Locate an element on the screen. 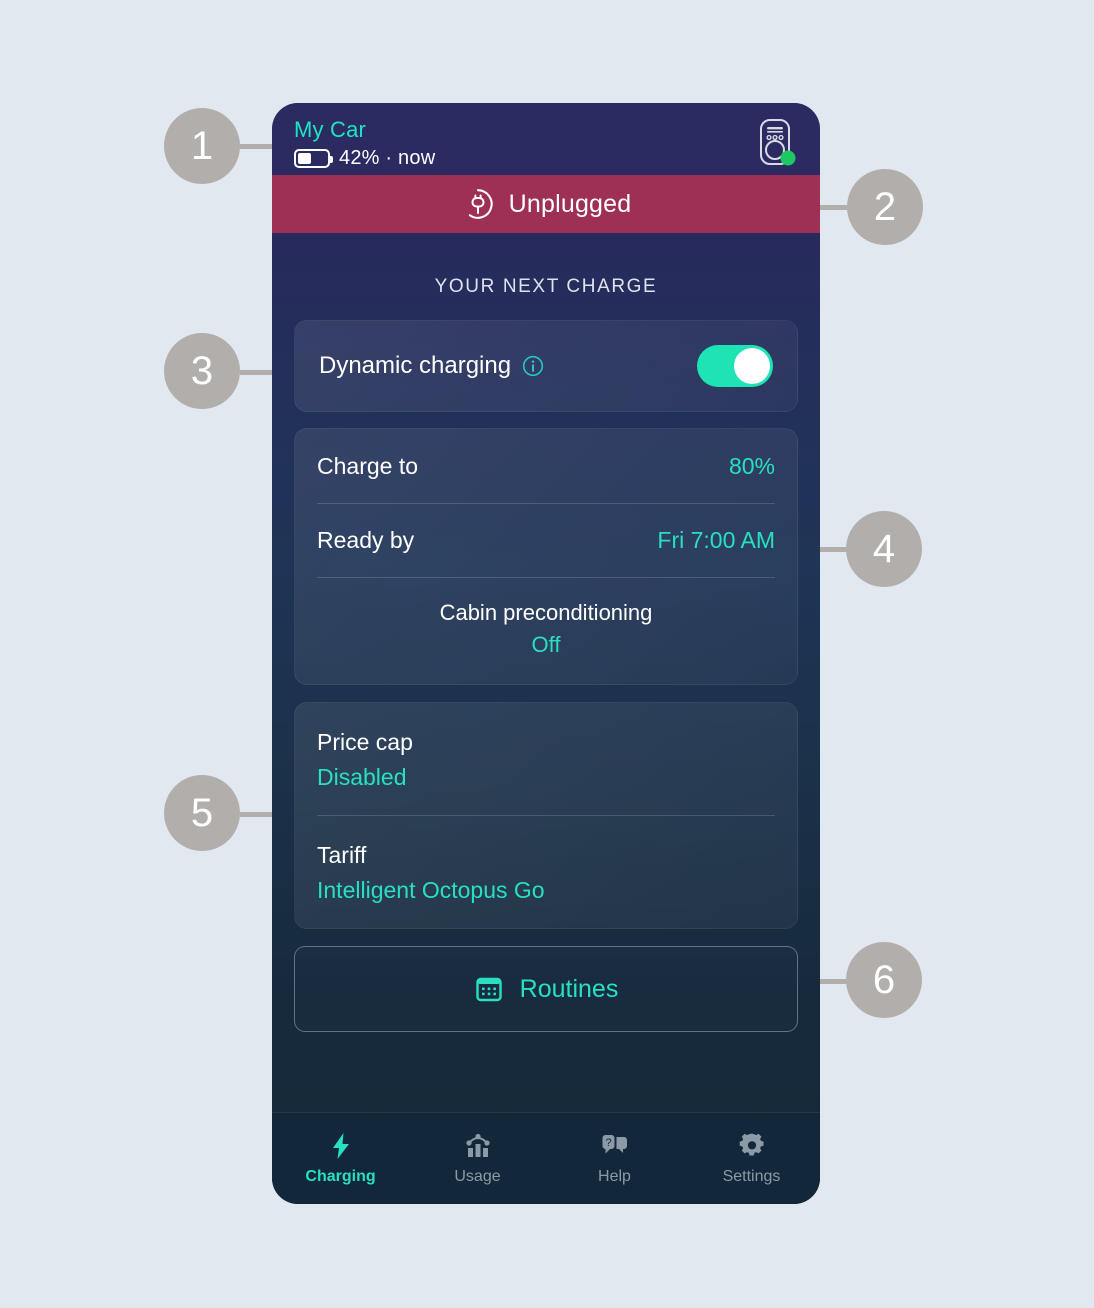  nav-item-help: ? Help is located at coordinates (614, 1158).